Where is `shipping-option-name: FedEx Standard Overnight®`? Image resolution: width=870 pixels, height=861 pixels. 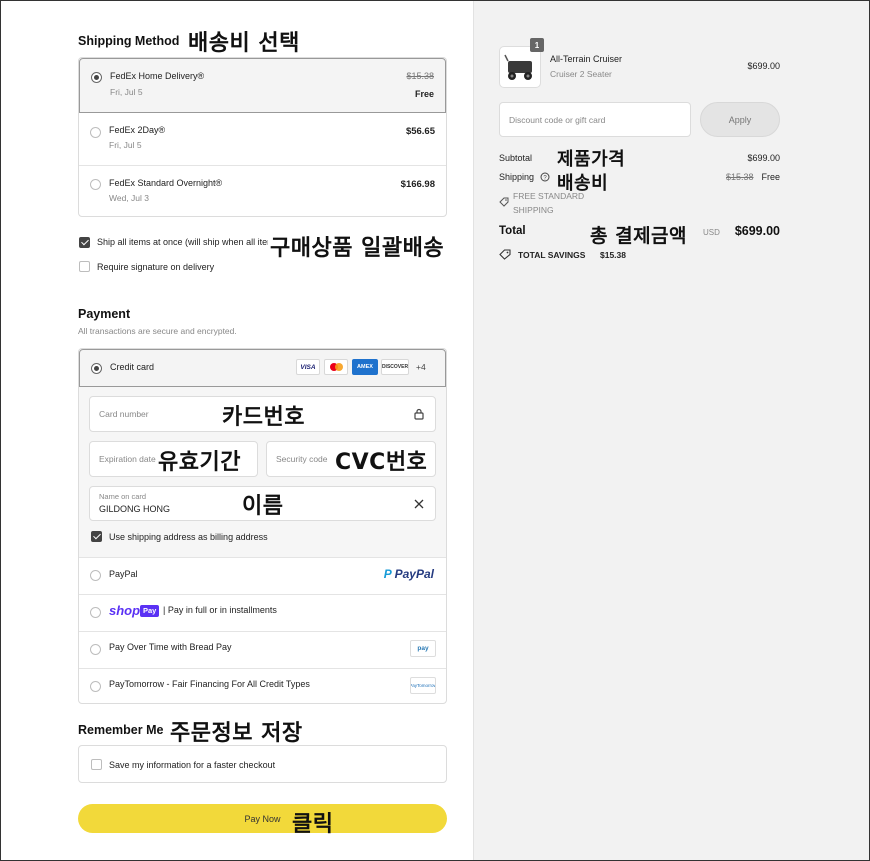
shipping-option-name: FedEx Standard Overnight® is located at coordinates (166, 183).